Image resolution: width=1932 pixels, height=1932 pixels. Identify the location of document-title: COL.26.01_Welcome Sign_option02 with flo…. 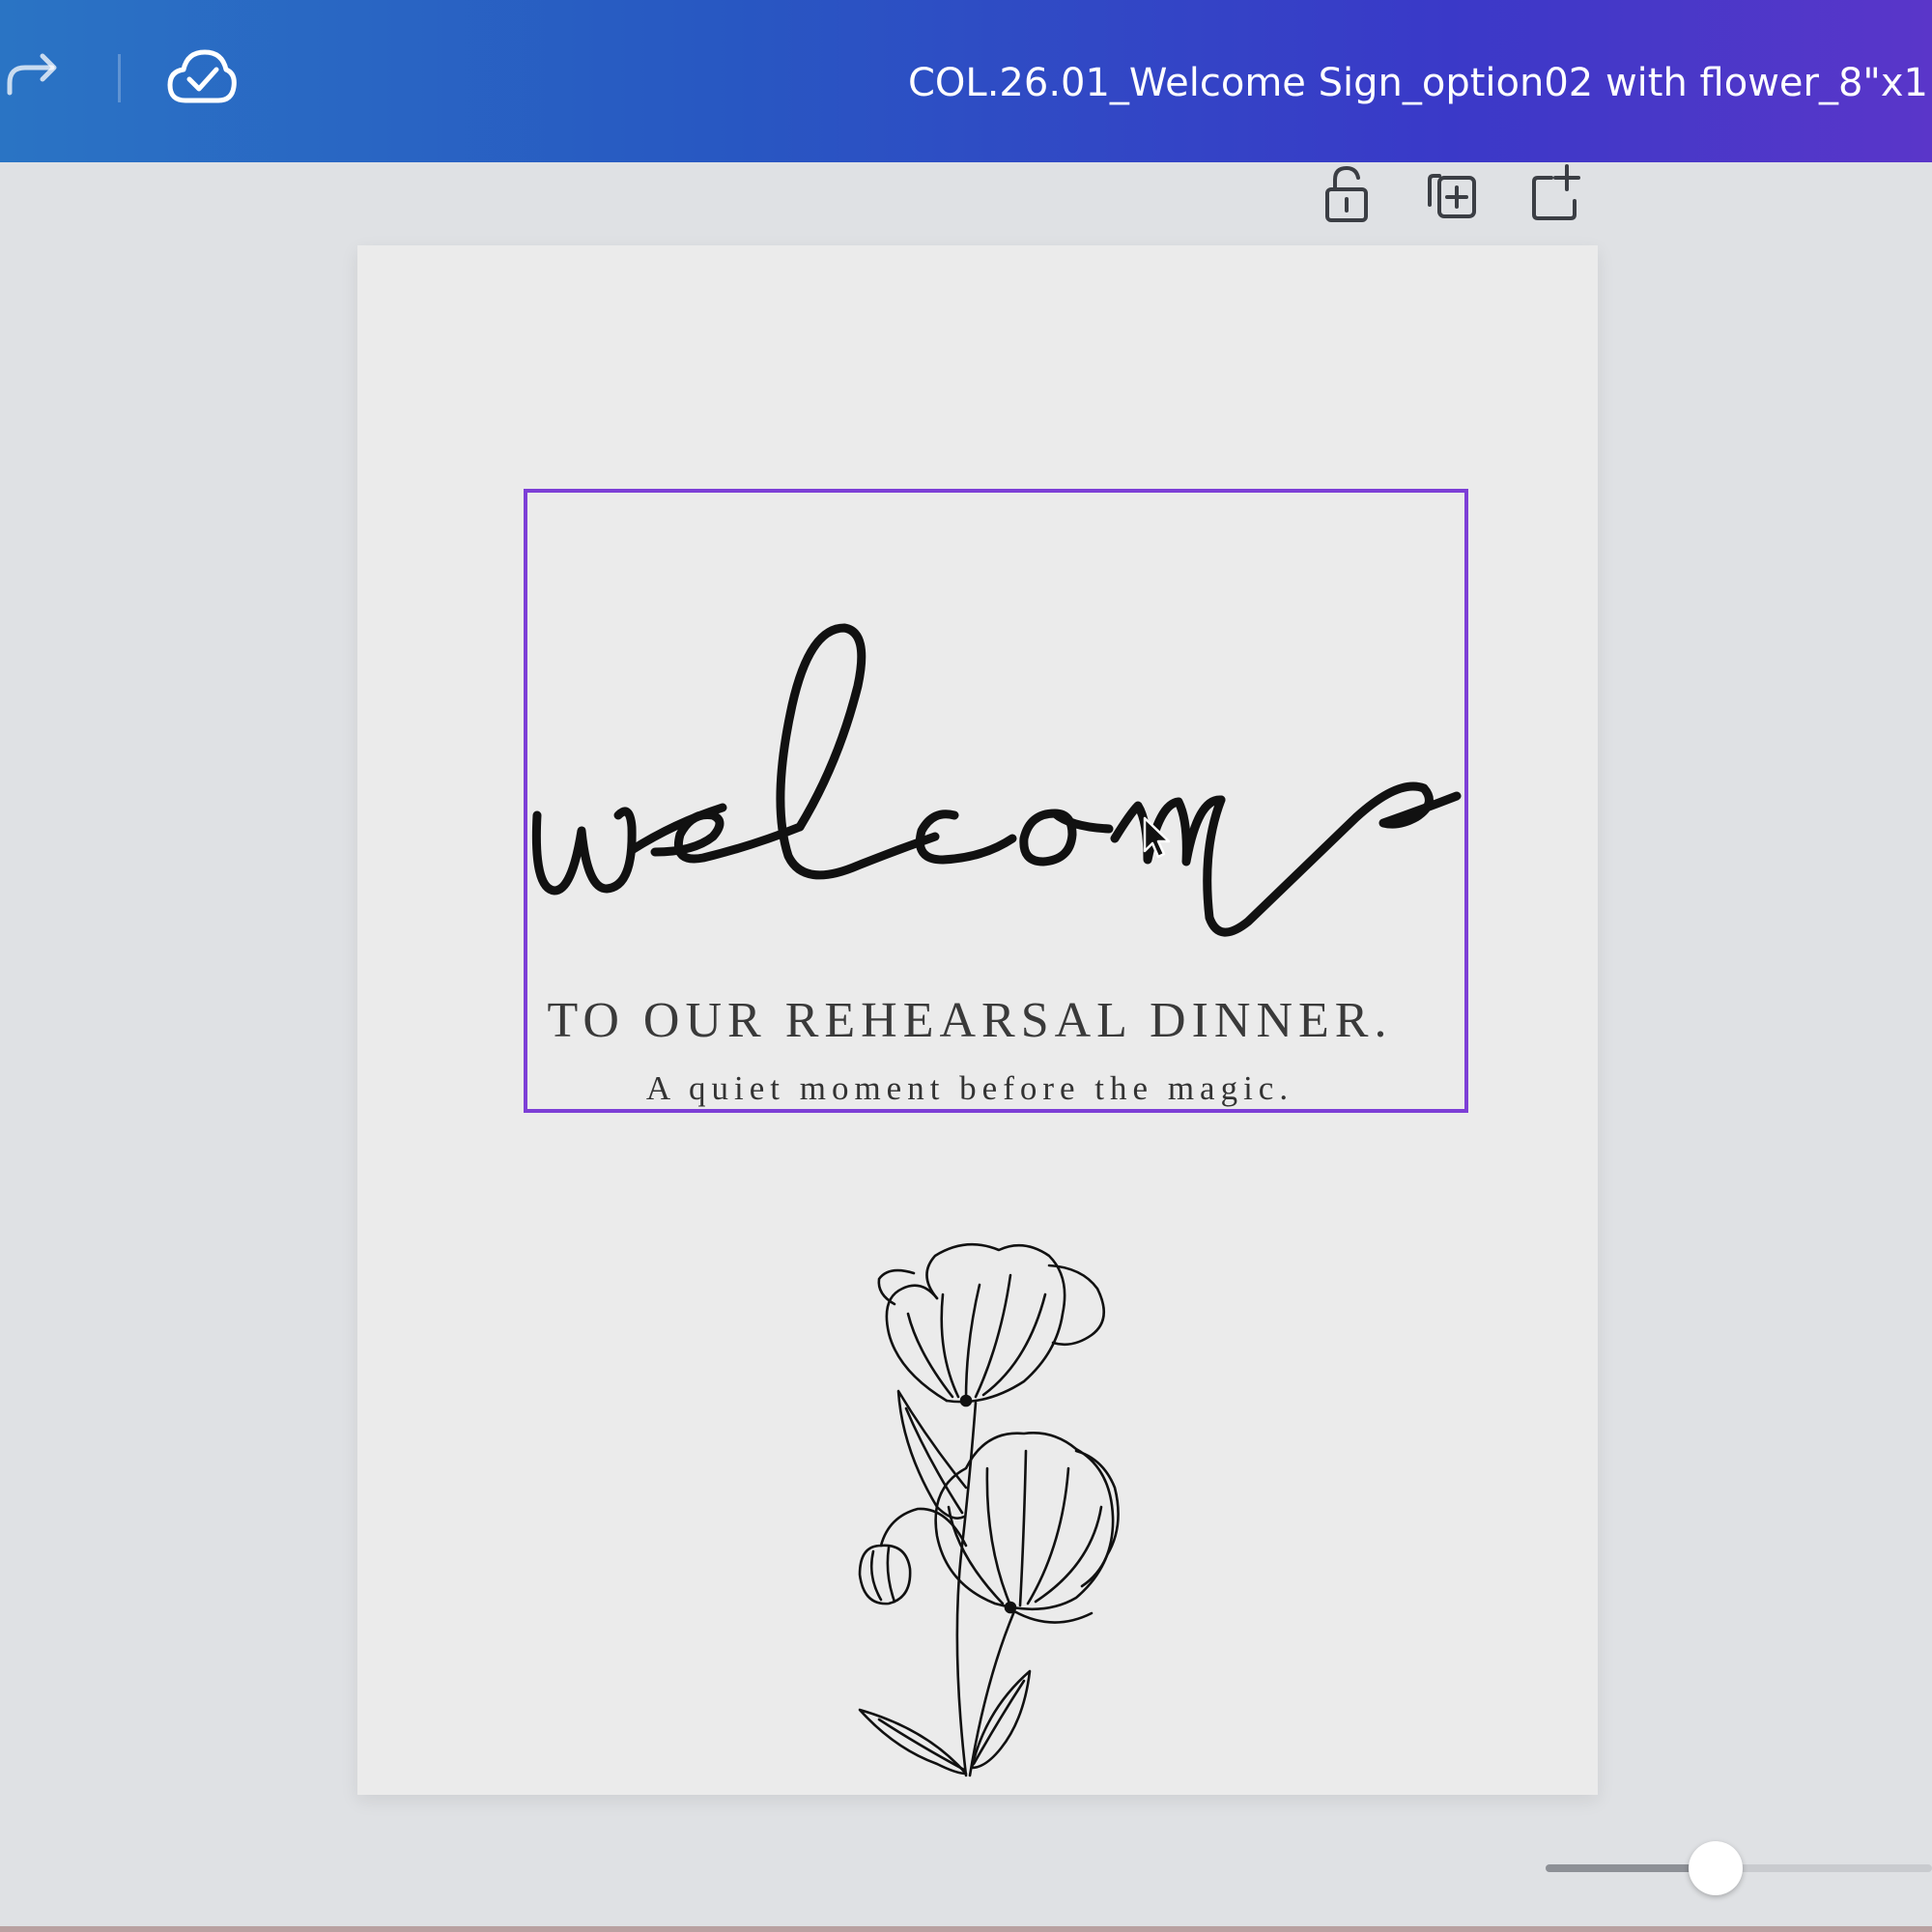
(1420, 83).